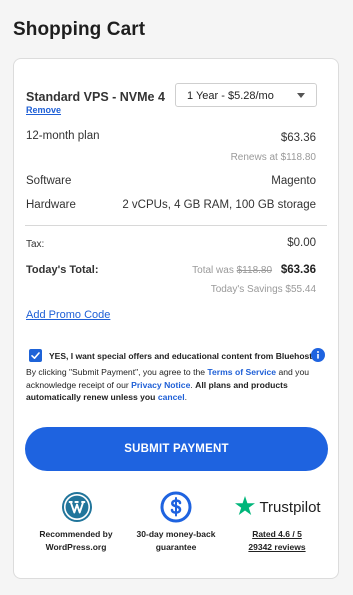 This screenshot has height=595, width=353. I want to click on wordpress-caption-line1: Recommended by, so click(76, 534).